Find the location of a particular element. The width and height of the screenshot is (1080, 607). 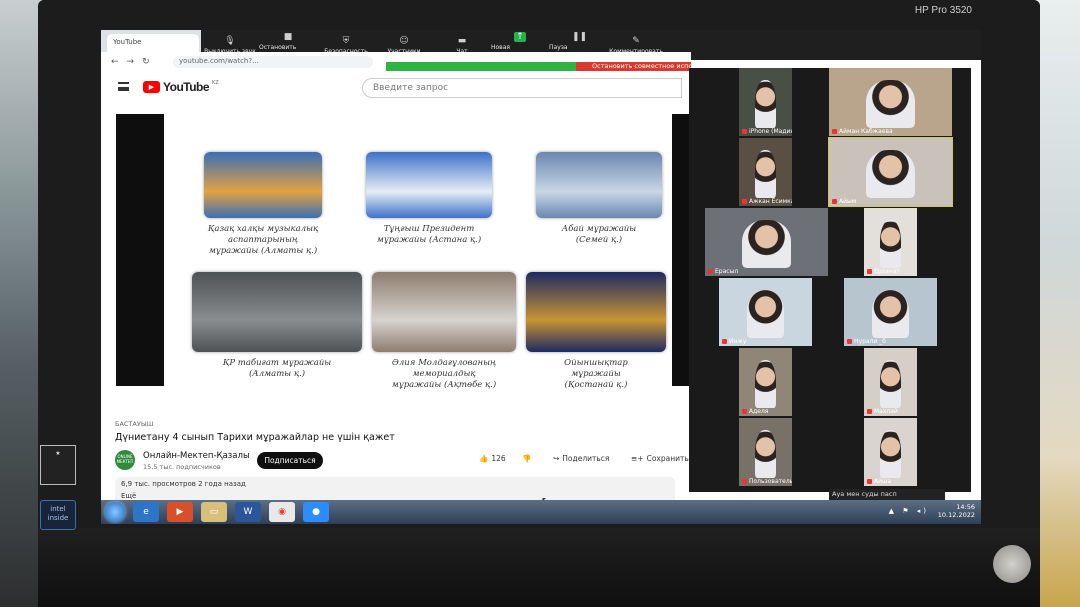

participant-label: Пользователь Zoom is located at coordinates (767, 481).